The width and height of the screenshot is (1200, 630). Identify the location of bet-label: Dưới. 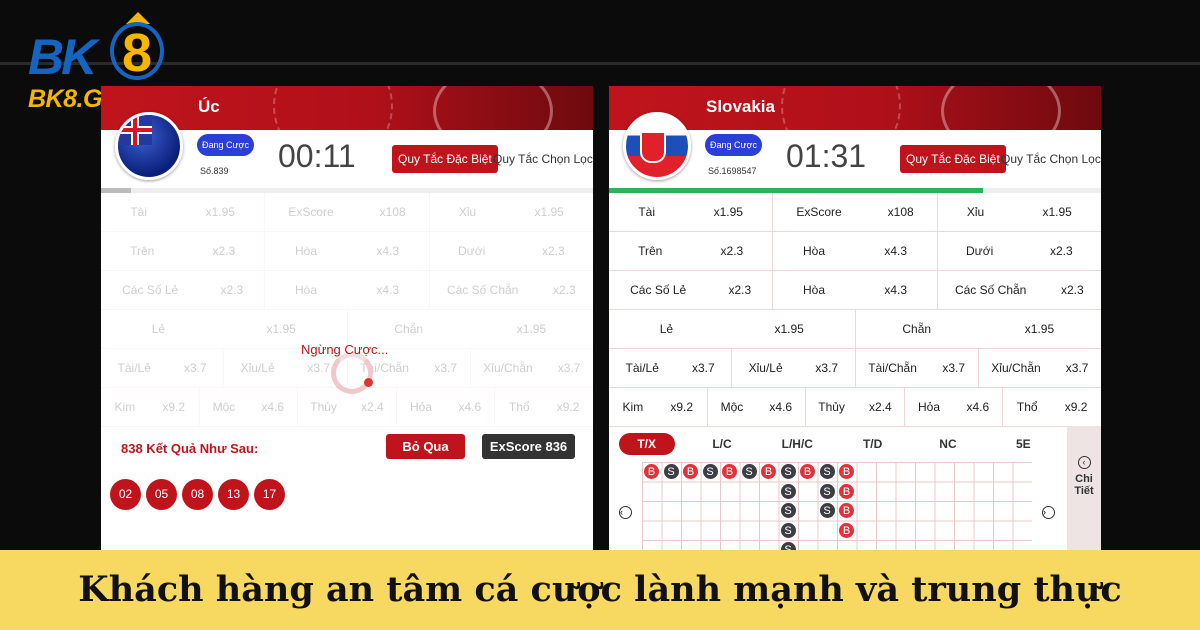
(980, 251).